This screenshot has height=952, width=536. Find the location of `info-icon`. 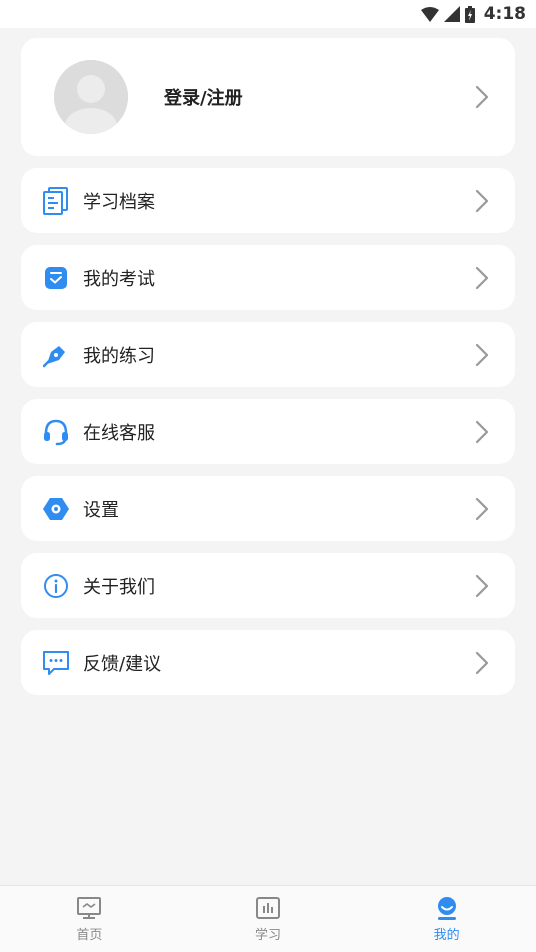

info-icon is located at coordinates (56, 586).